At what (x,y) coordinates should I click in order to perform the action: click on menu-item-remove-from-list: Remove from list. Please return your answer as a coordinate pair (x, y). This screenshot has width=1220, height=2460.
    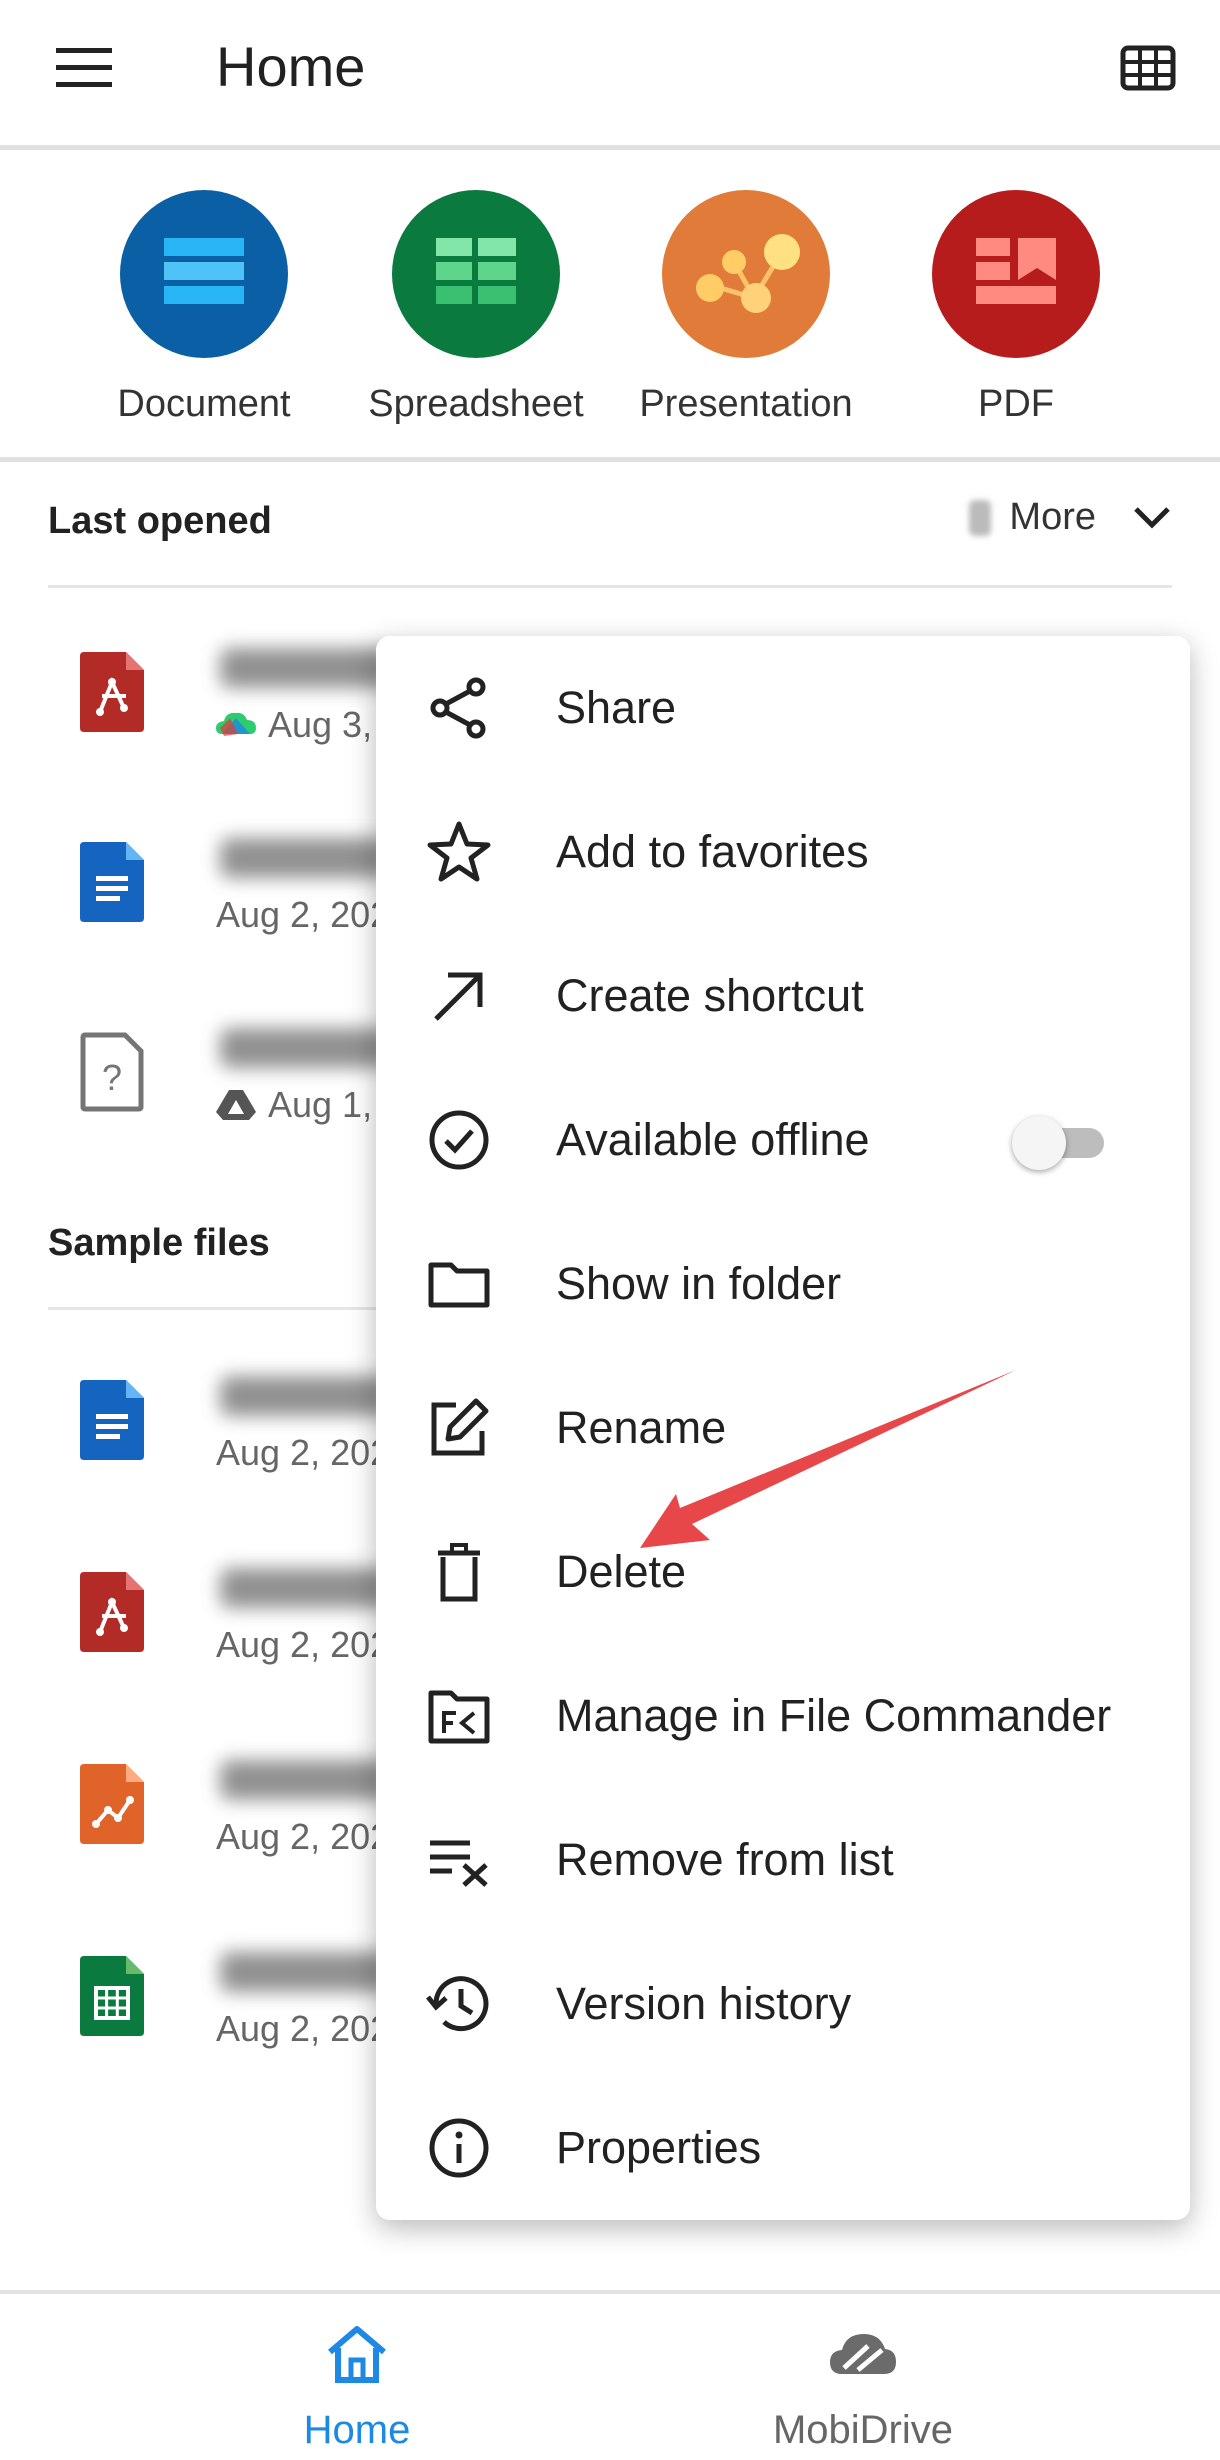
    Looking at the image, I should click on (783, 1860).